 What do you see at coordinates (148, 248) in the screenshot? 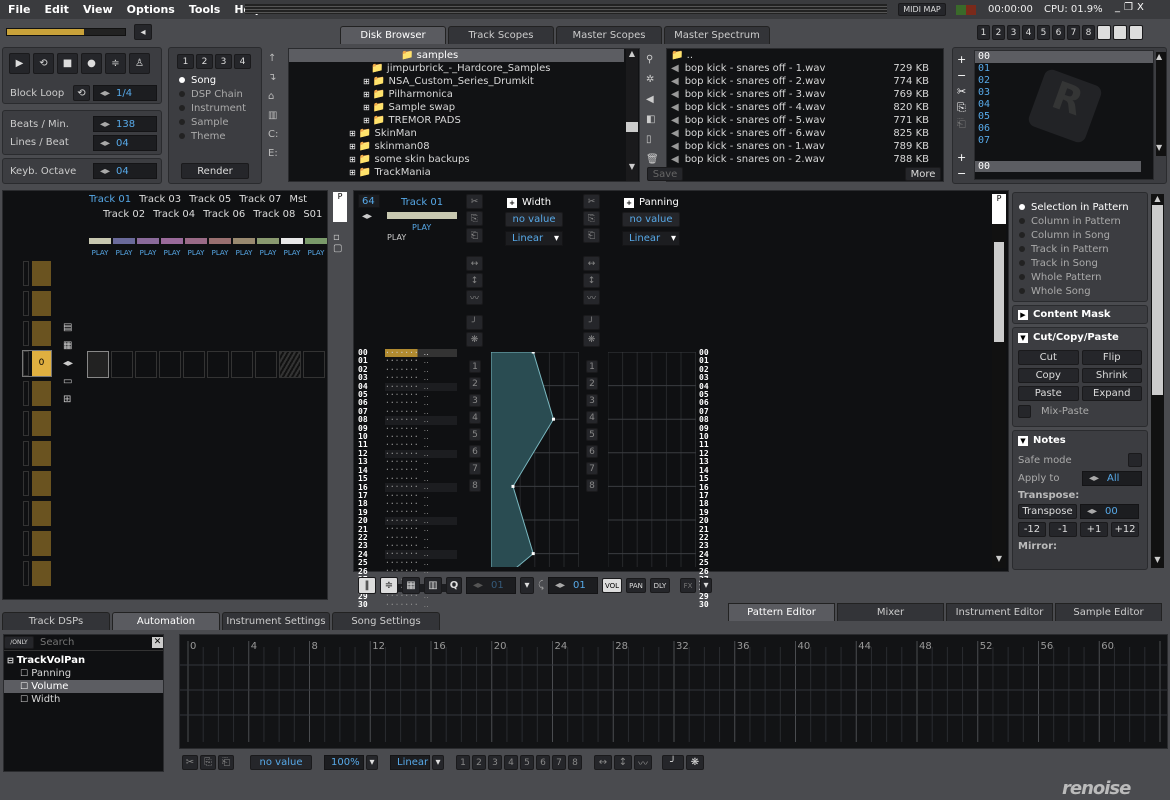
I see `track-mute-3: PLAY` at bounding box center [148, 248].